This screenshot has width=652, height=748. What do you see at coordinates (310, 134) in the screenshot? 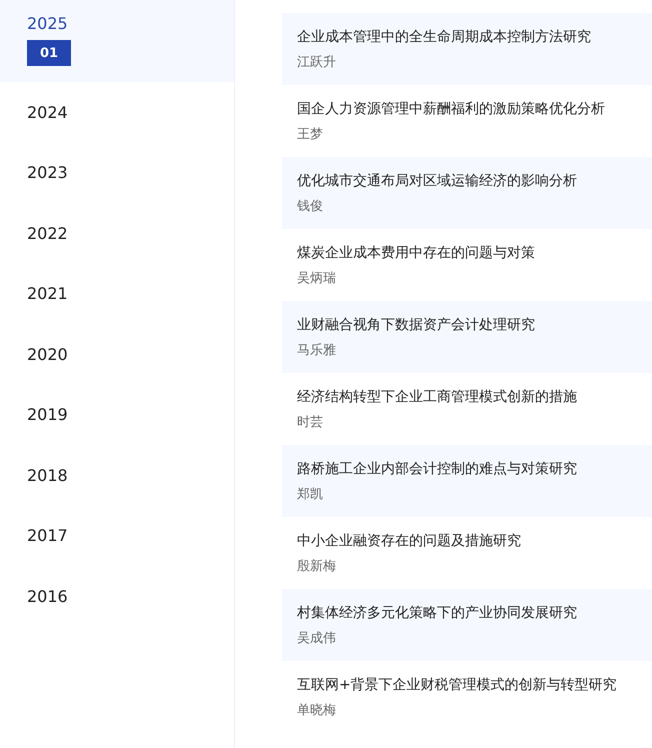
I see `article-author: 王梦` at bounding box center [310, 134].